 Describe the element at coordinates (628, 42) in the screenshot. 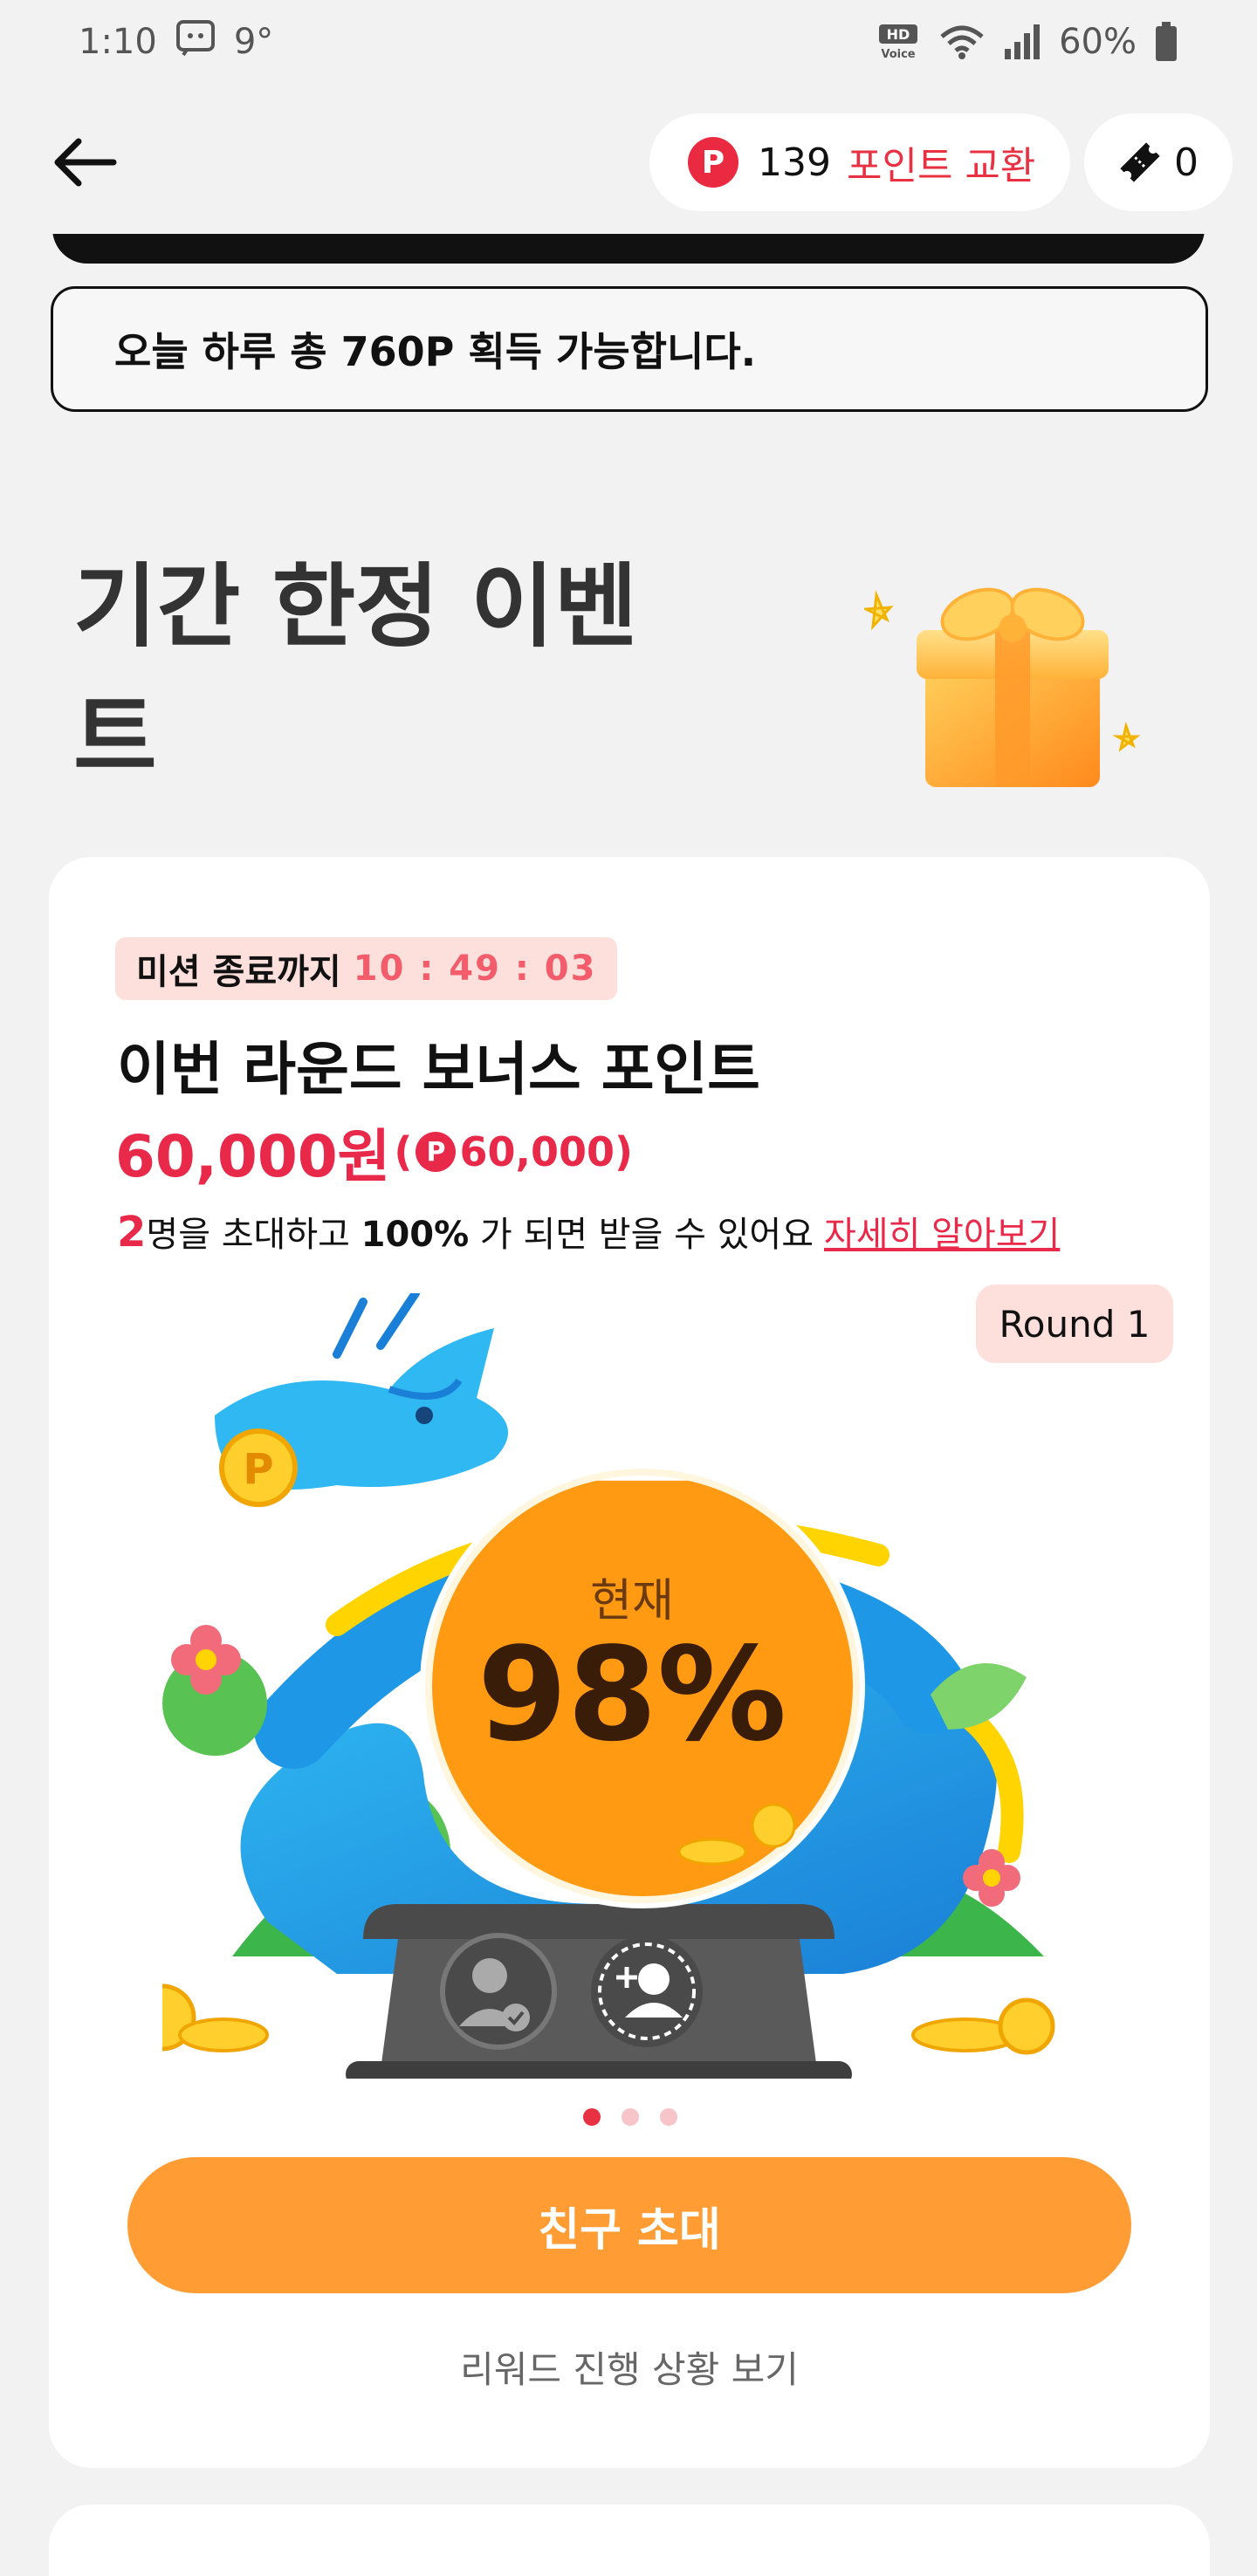

I see `status-bar: 1:10 9° HD Voice 60%` at that location.